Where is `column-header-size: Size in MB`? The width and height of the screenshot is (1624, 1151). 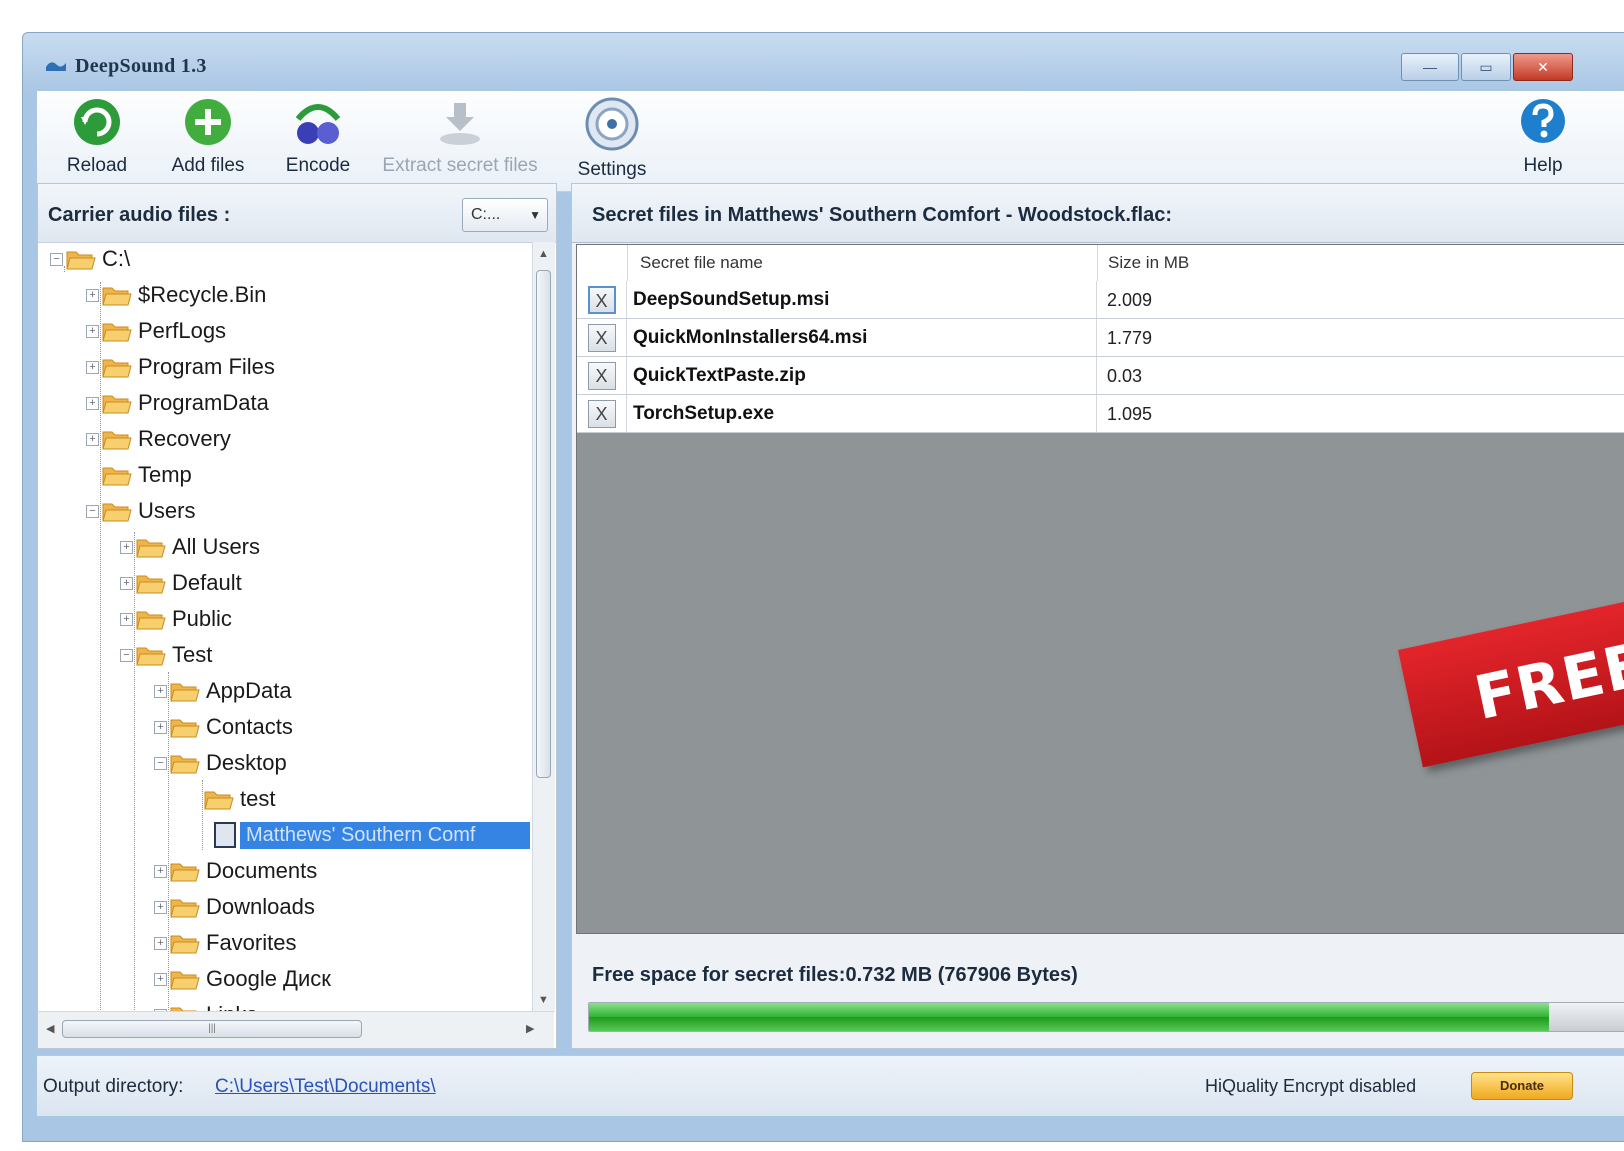 column-header-size: Size in MB is located at coordinates (1361, 263).